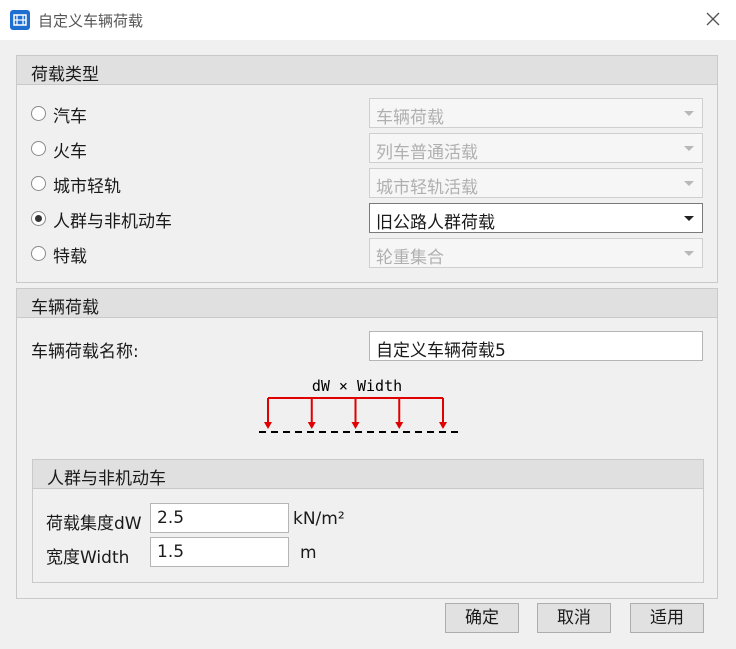 This screenshot has height=649, width=736. Describe the element at coordinates (355, 413) in the screenshot. I see `diagram-arrows` at that location.